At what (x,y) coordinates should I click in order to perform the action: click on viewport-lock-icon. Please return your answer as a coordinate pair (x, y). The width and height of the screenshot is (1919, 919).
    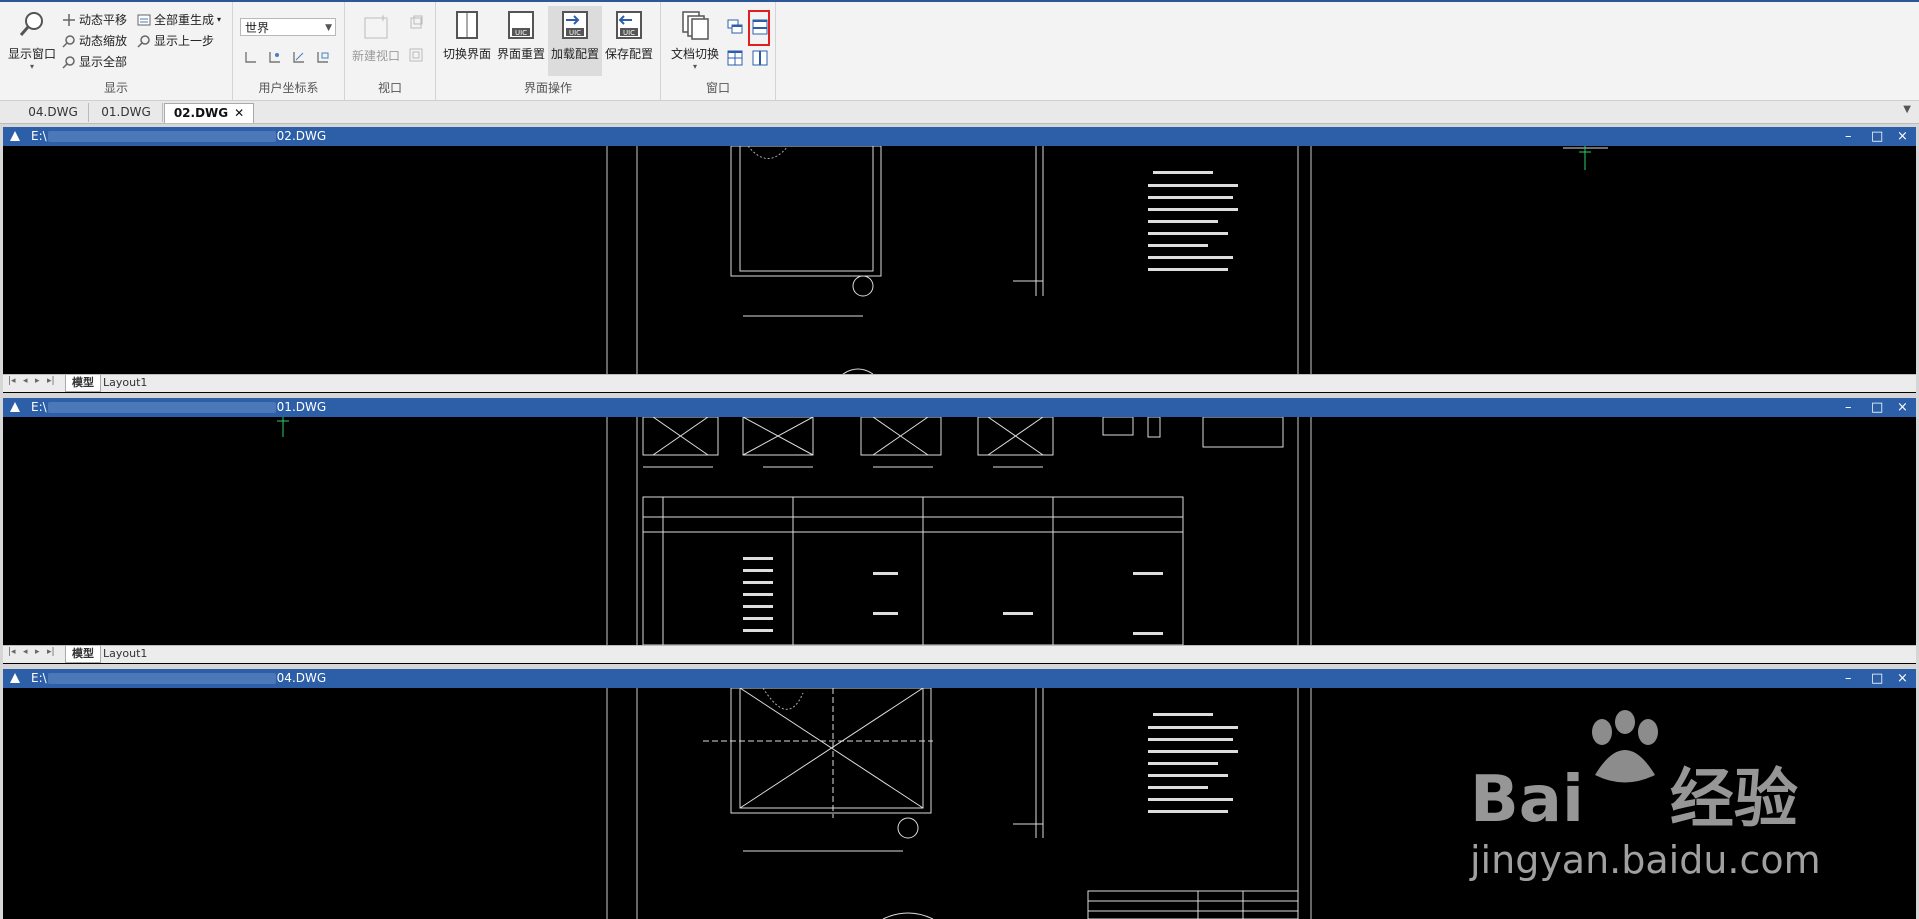
    Looking at the image, I should click on (416, 55).